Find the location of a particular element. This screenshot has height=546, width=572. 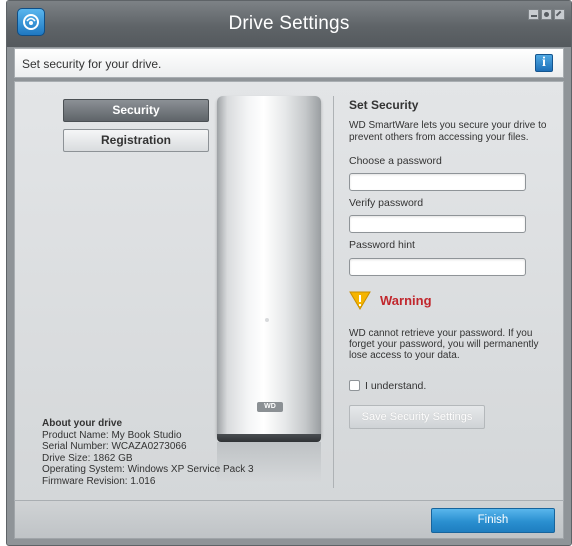

title-bar: Drive Settings is located at coordinates (289, 24).